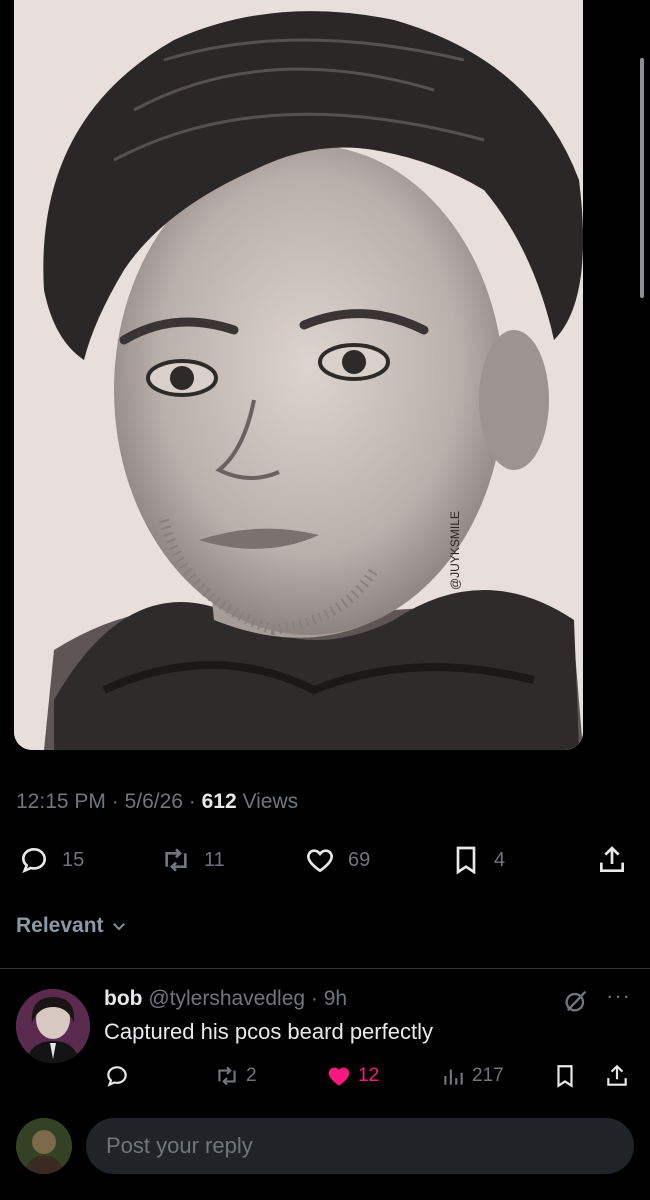 The width and height of the screenshot is (650, 1200). Describe the element at coordinates (320, 861) in the screenshot. I see `like-icon` at that location.